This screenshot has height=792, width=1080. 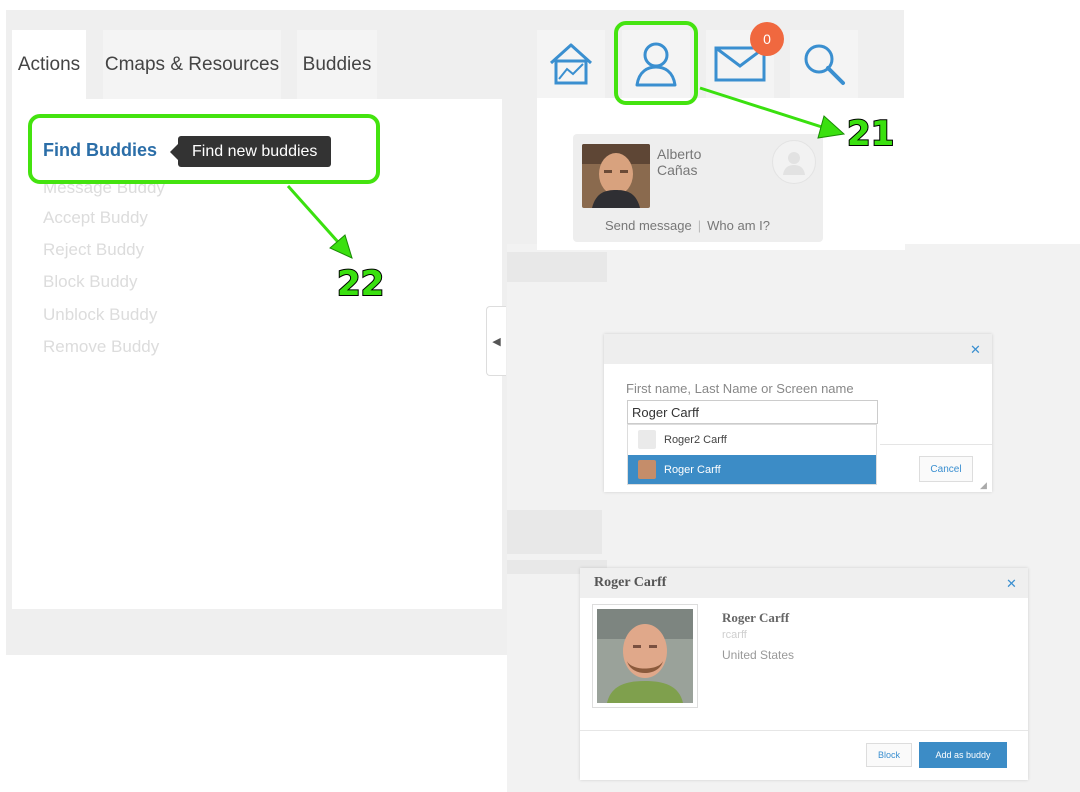 What do you see at coordinates (734, 635) in the screenshot?
I see `buddy-screen-name: rcarff` at bounding box center [734, 635].